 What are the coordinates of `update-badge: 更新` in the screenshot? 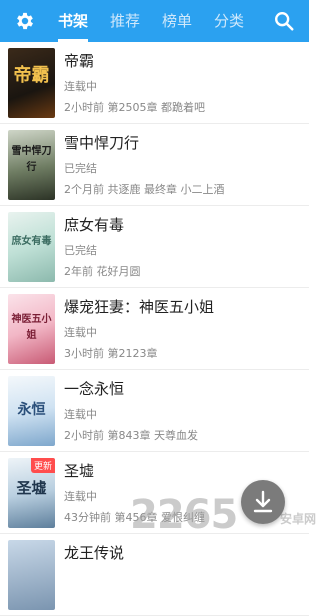 It's located at (42, 465).